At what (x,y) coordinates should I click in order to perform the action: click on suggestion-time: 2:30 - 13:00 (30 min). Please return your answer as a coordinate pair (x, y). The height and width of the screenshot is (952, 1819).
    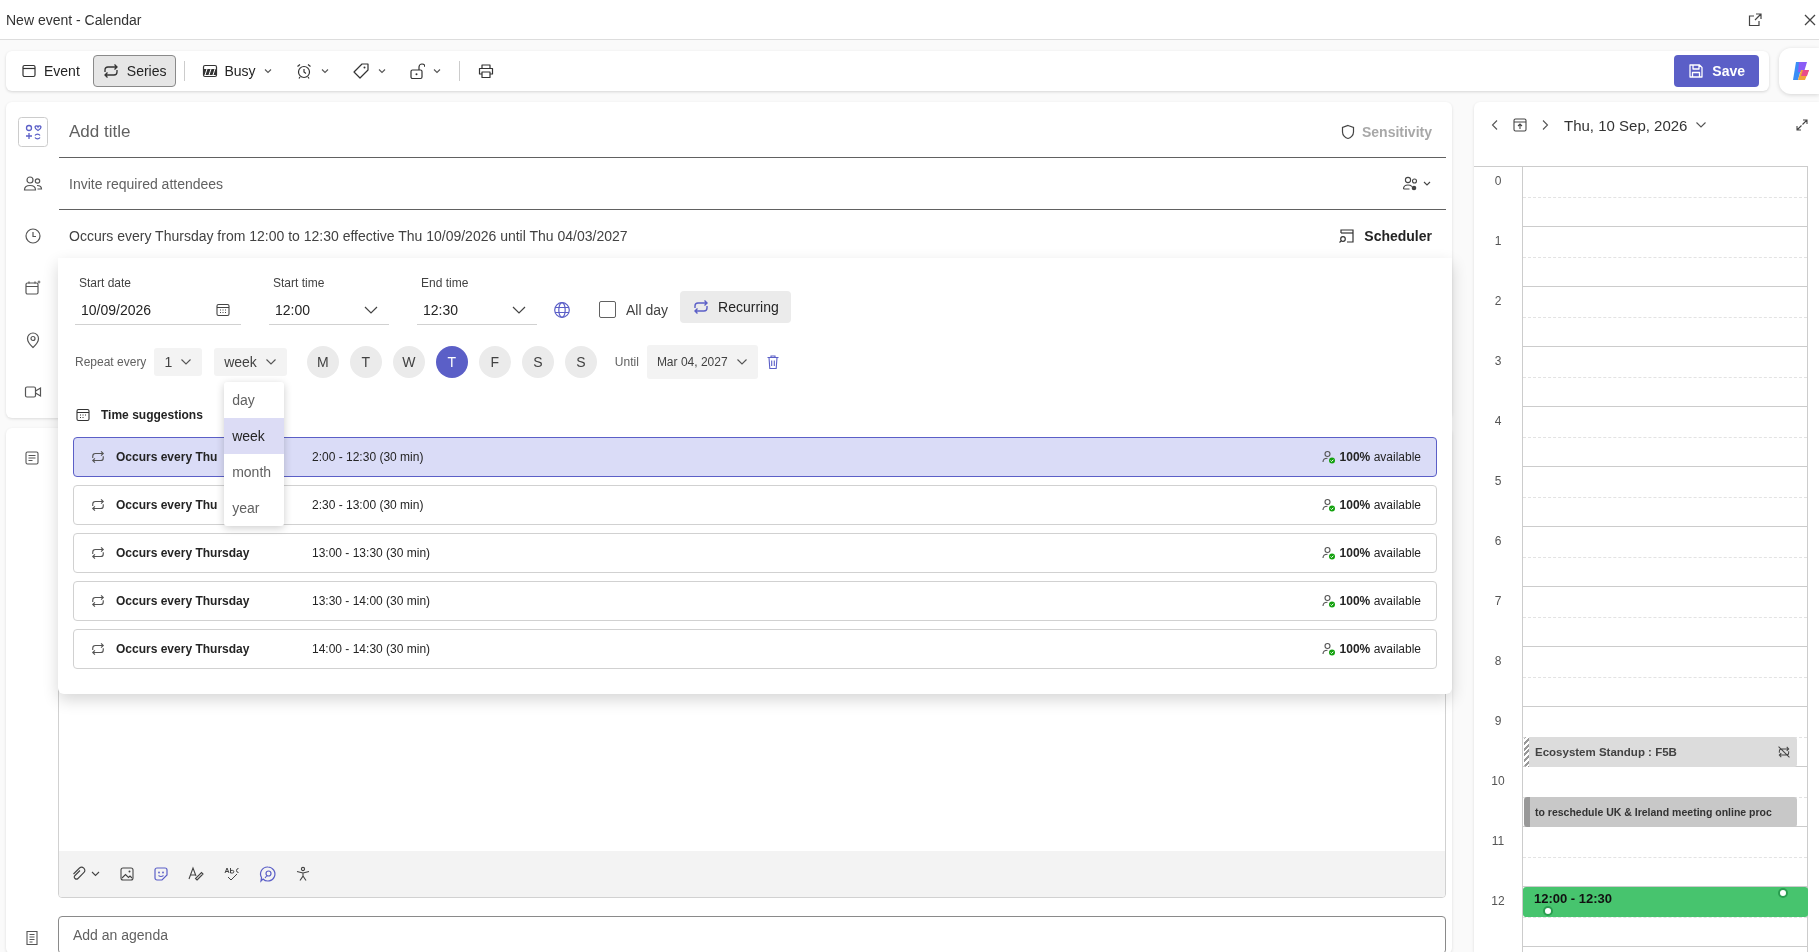
    Looking at the image, I should click on (368, 505).